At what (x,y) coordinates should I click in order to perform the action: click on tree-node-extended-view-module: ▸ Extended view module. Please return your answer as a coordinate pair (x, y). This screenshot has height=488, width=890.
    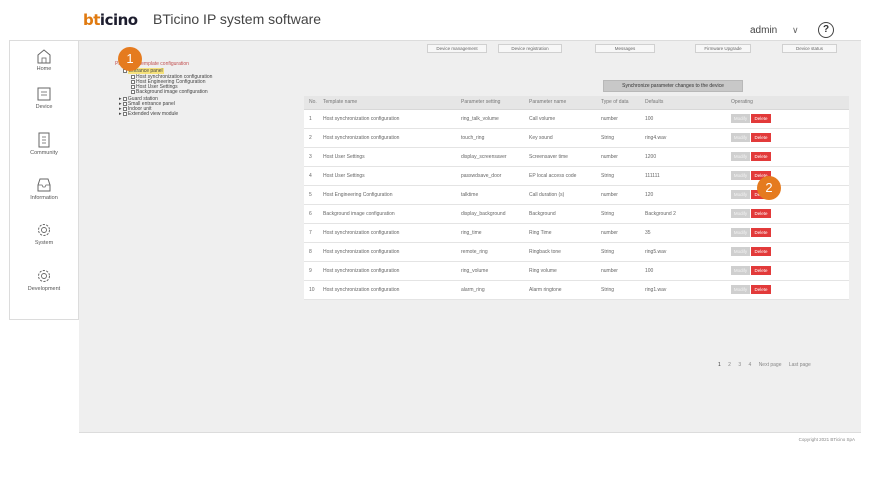
    Looking at the image, I should click on (148, 114).